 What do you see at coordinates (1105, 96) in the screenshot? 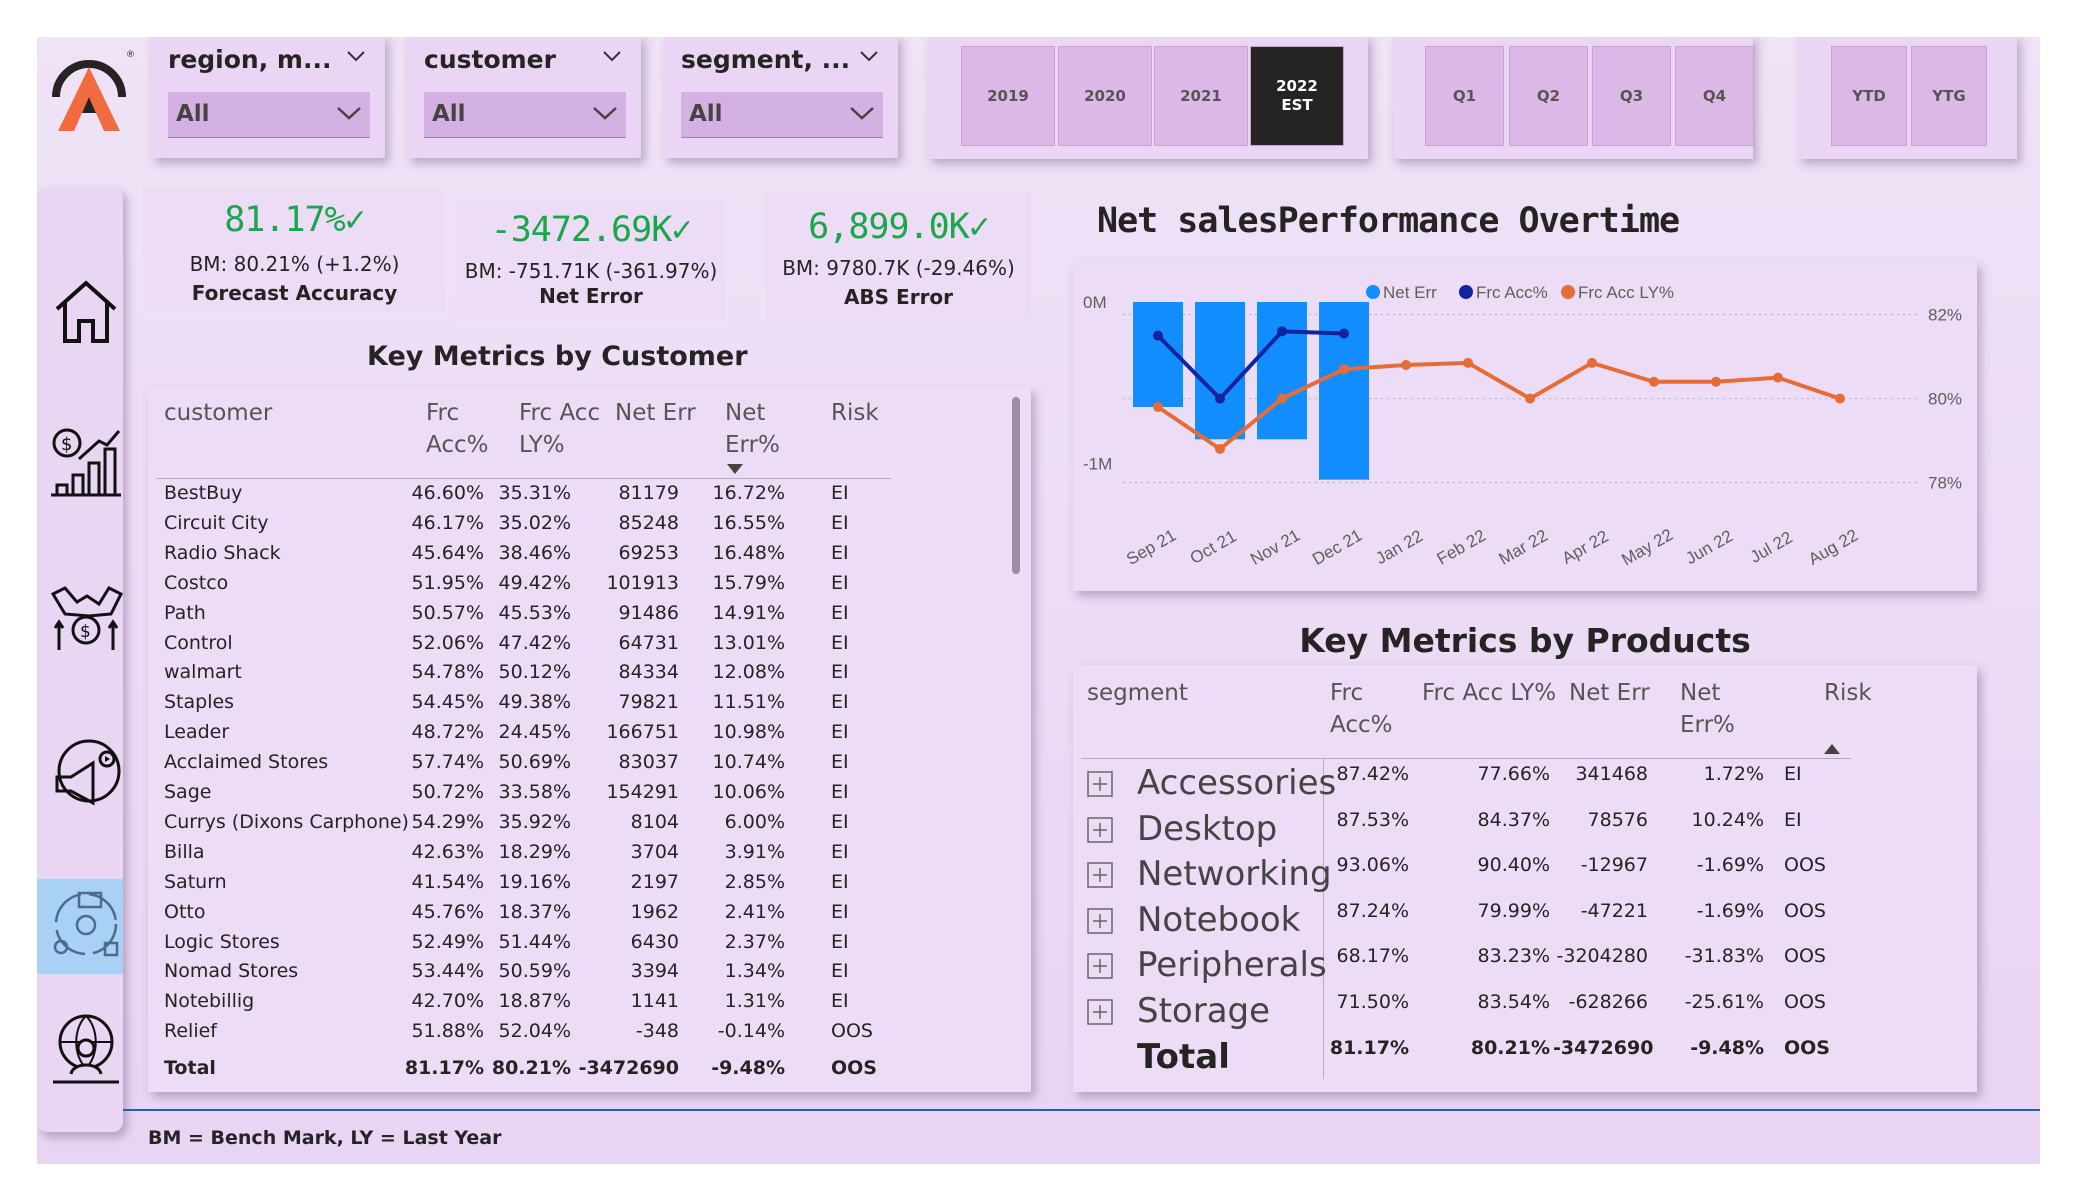
I see `year-tile-2020: 2020` at bounding box center [1105, 96].